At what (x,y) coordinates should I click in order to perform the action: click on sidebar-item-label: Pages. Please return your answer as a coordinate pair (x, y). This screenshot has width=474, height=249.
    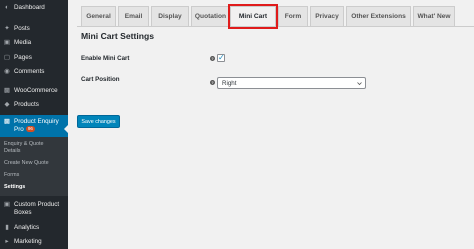
    Looking at the image, I should click on (23, 57).